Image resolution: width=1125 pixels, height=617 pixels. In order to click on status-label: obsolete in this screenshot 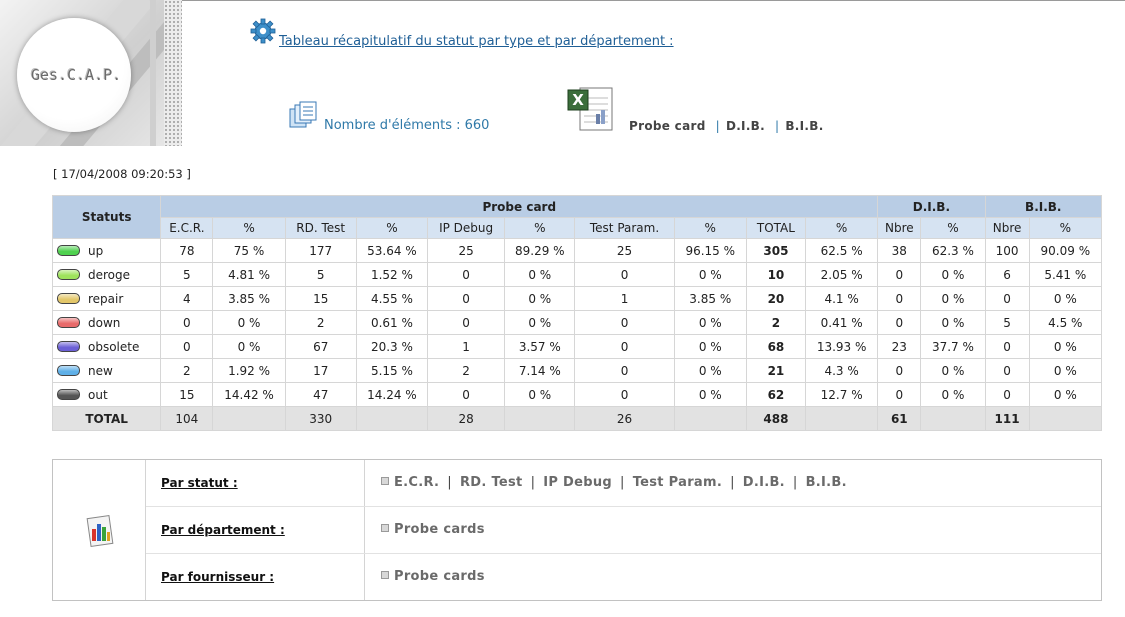, I will do `click(114, 346)`.